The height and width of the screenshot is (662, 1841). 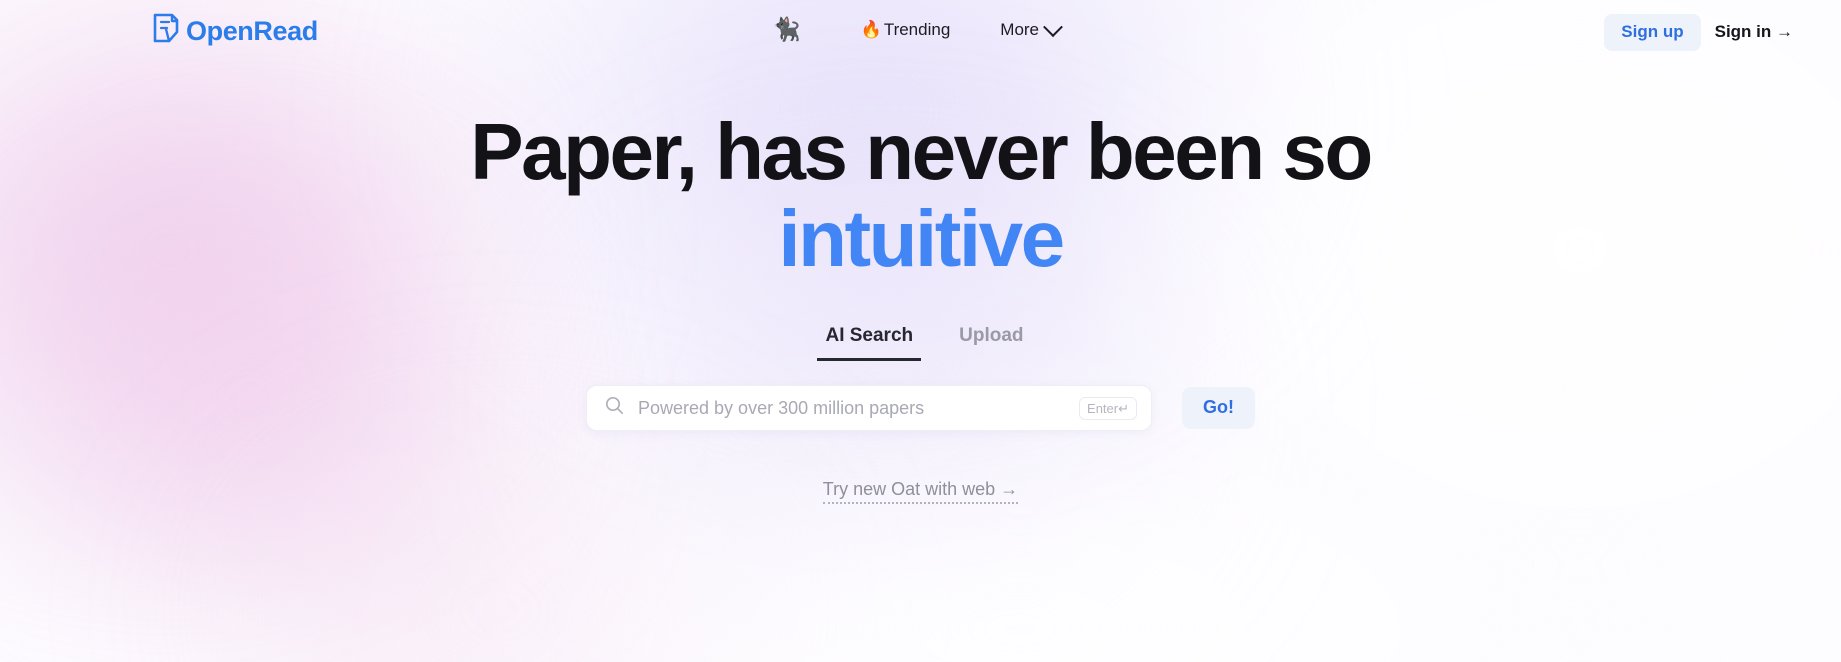 What do you see at coordinates (921, 239) in the screenshot?
I see `headline-line-2-accent: intuitive` at bounding box center [921, 239].